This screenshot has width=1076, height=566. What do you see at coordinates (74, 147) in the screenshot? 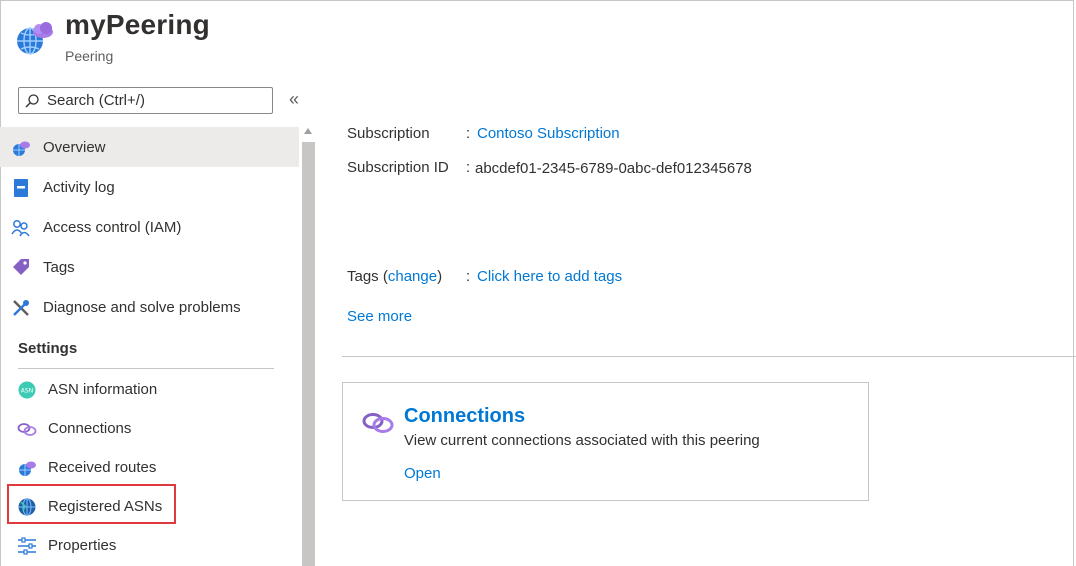
I see `sidebar-item-label: Overview` at bounding box center [74, 147].